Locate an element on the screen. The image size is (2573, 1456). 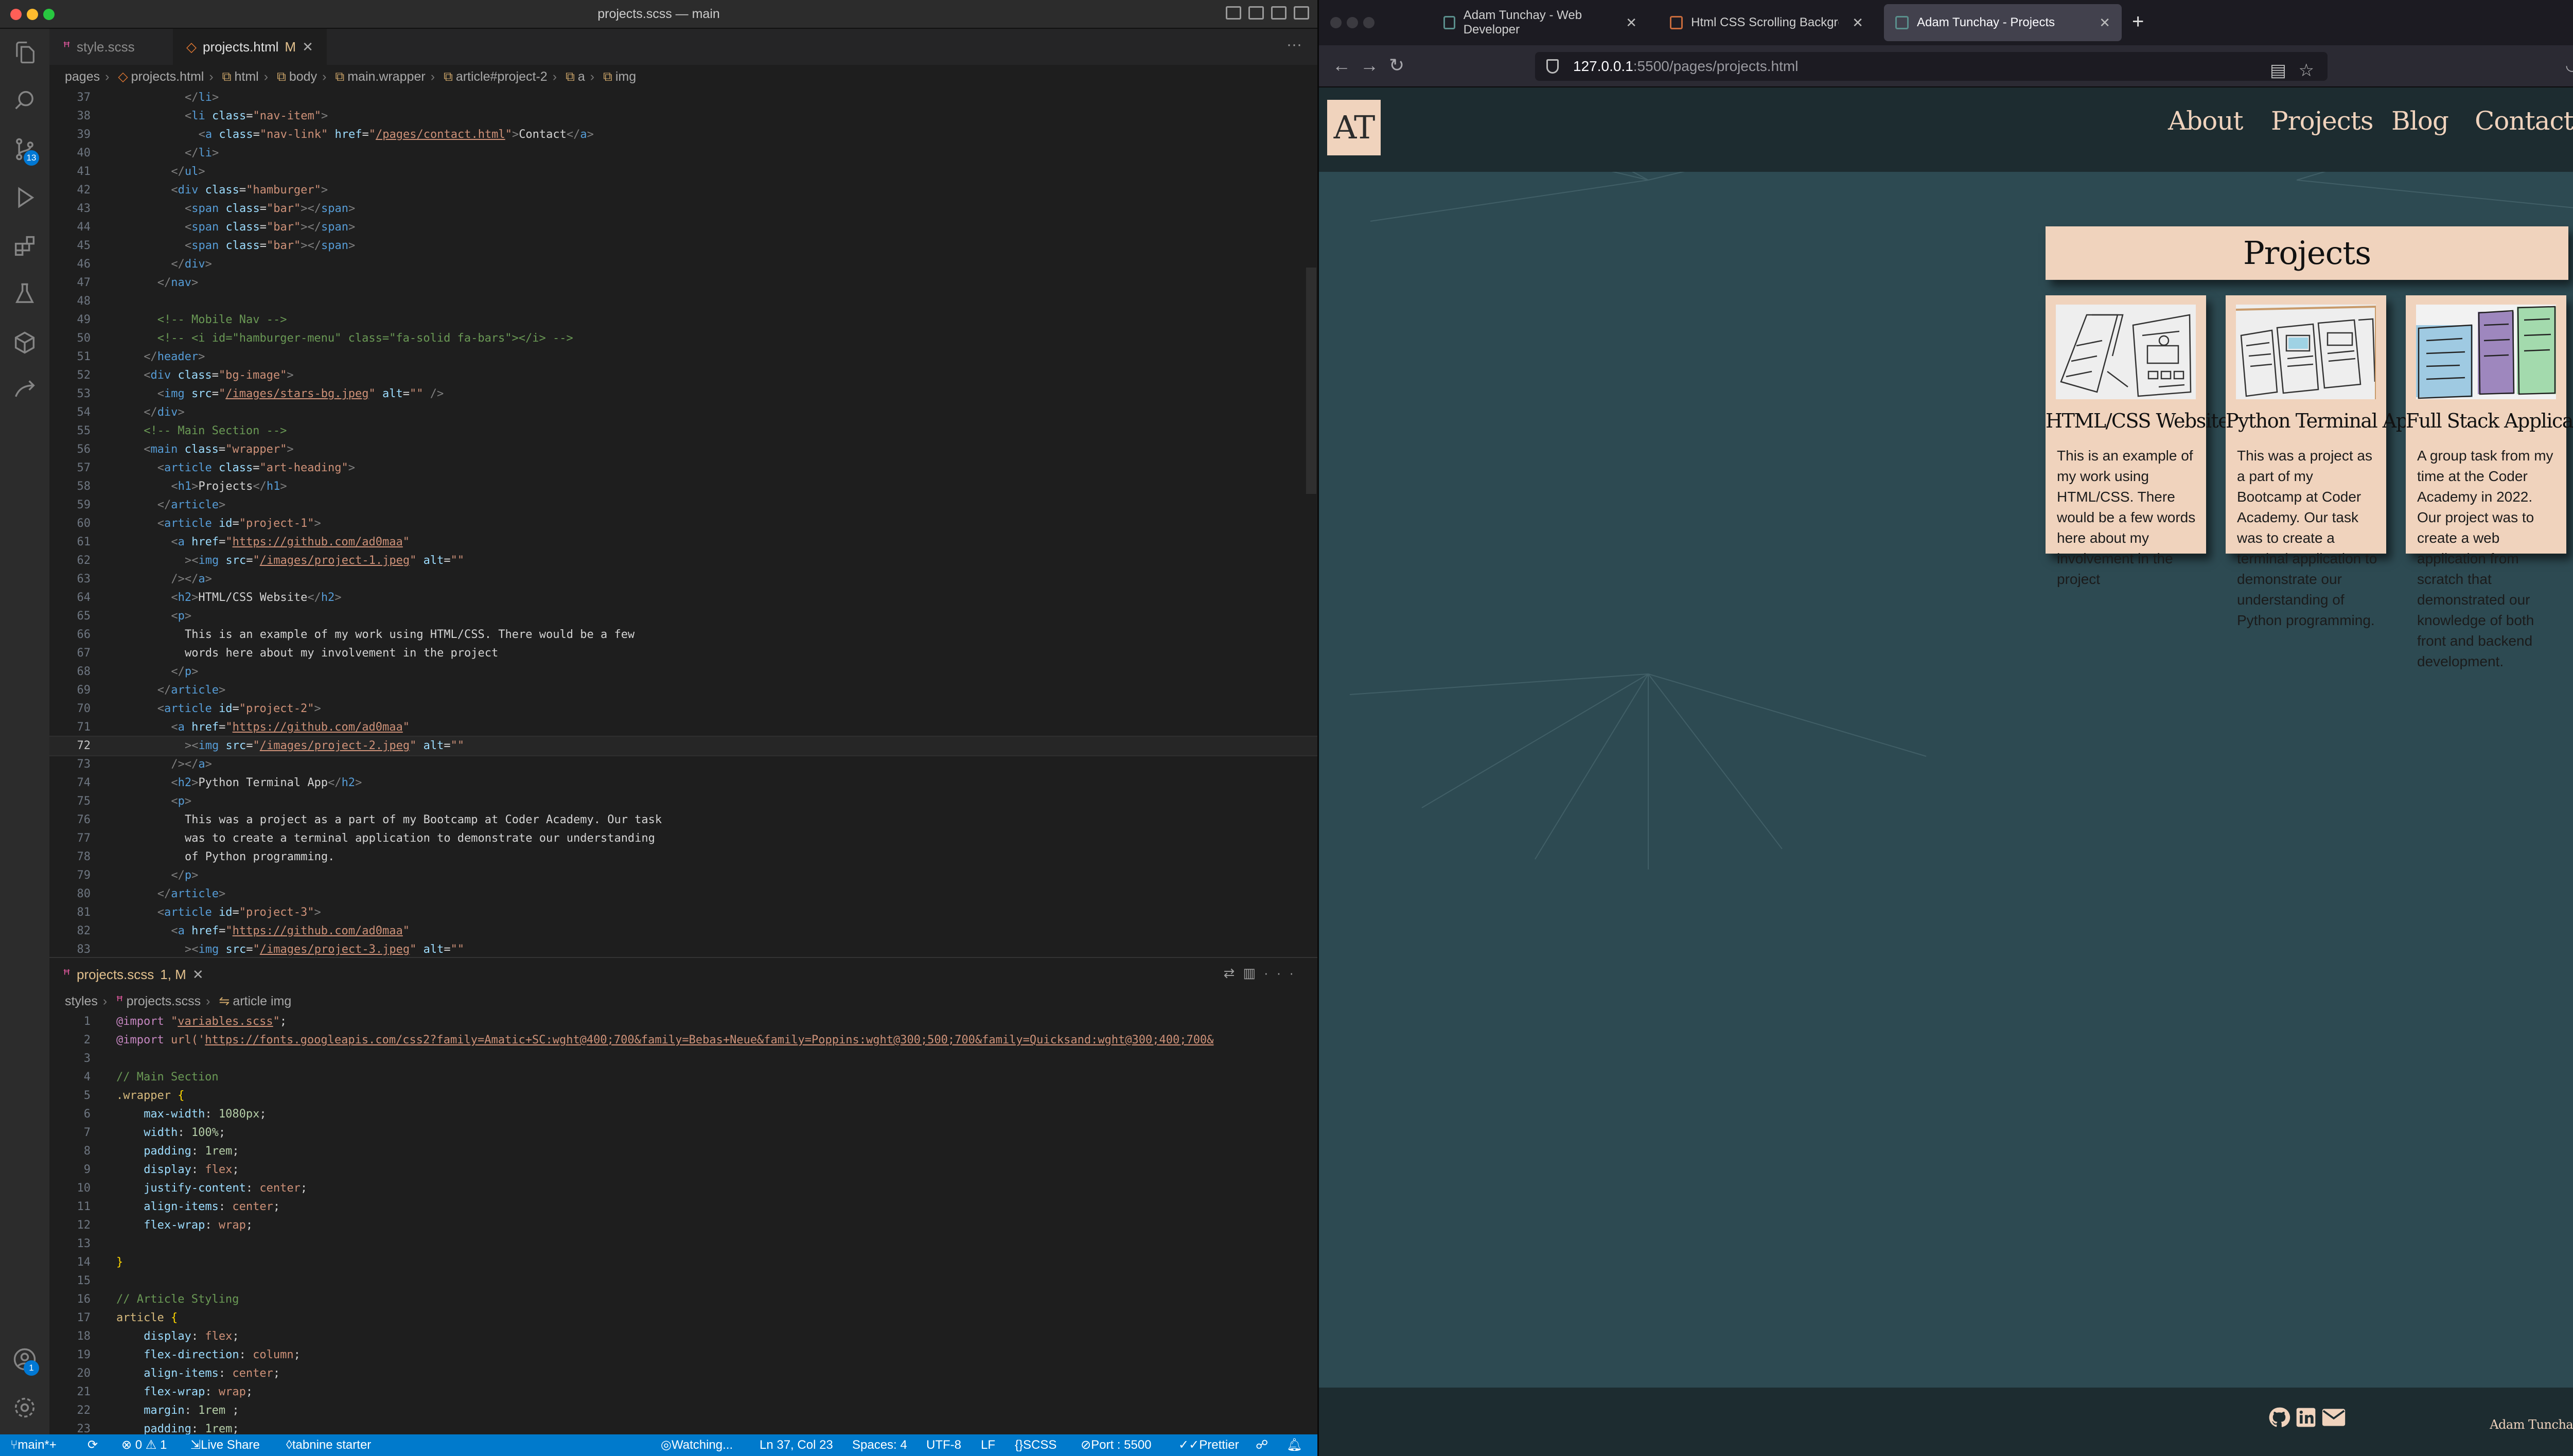
code-line: 71 <a href="https://github.com/ad0maa" is located at coordinates (683, 727).